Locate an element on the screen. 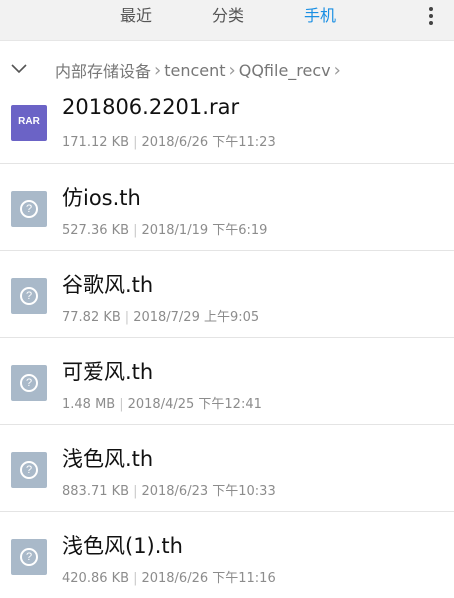  file-date: 2018/6/26 下午11:23 is located at coordinates (208, 142).